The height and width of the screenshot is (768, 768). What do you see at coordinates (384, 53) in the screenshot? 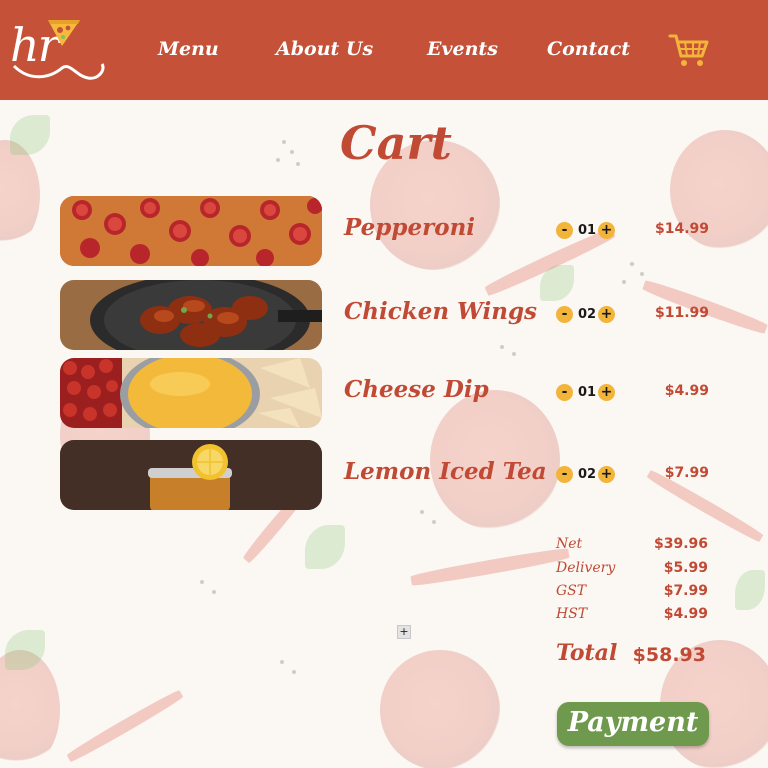
I see `main-nav: Menu About Us Events Contact` at bounding box center [384, 53].